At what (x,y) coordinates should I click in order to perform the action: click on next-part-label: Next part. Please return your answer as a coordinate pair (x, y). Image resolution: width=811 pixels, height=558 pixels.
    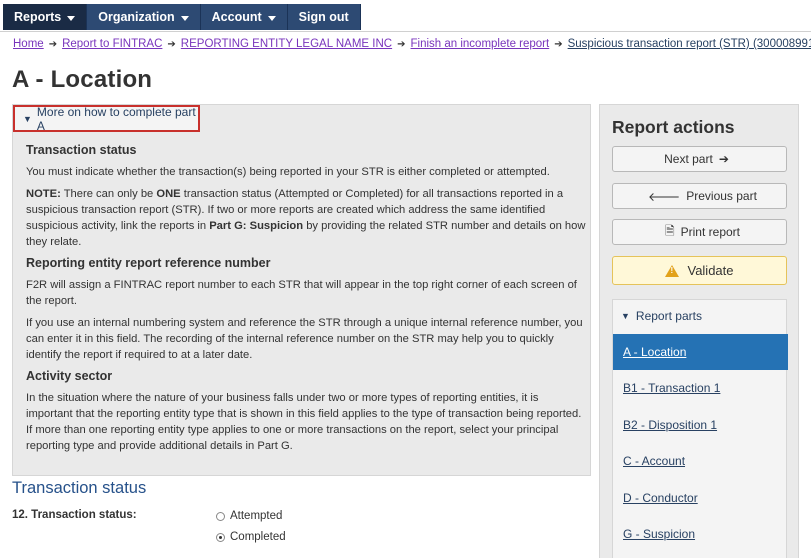
    Looking at the image, I should click on (688, 159).